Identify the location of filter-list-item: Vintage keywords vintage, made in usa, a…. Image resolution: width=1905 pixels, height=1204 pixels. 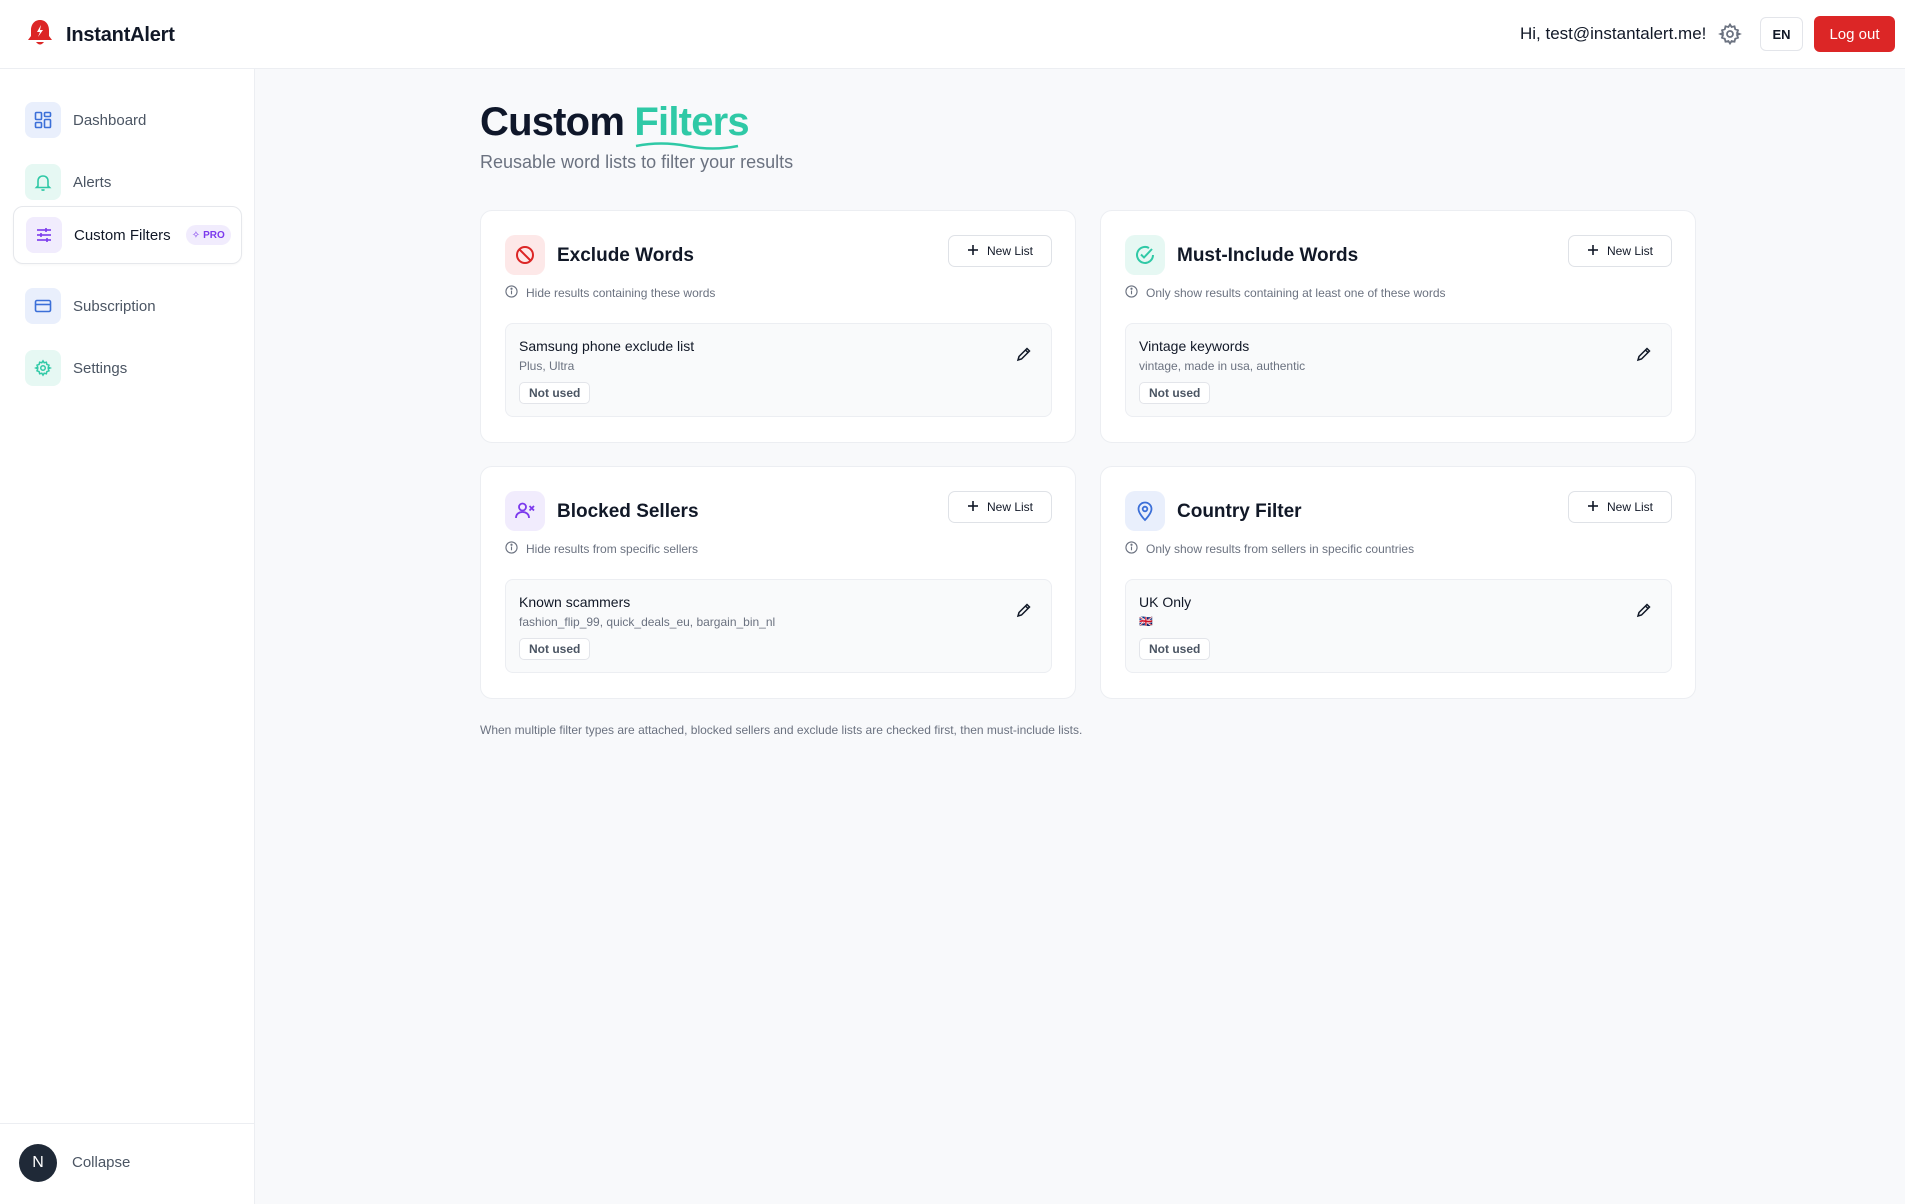
(1398, 370).